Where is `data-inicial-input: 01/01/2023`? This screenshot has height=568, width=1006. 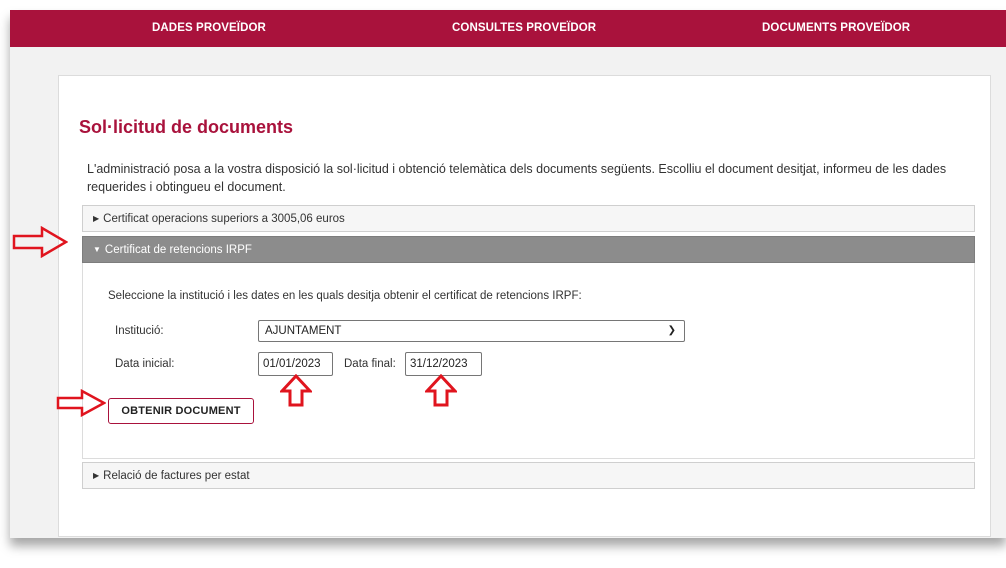 data-inicial-input: 01/01/2023 is located at coordinates (295, 364).